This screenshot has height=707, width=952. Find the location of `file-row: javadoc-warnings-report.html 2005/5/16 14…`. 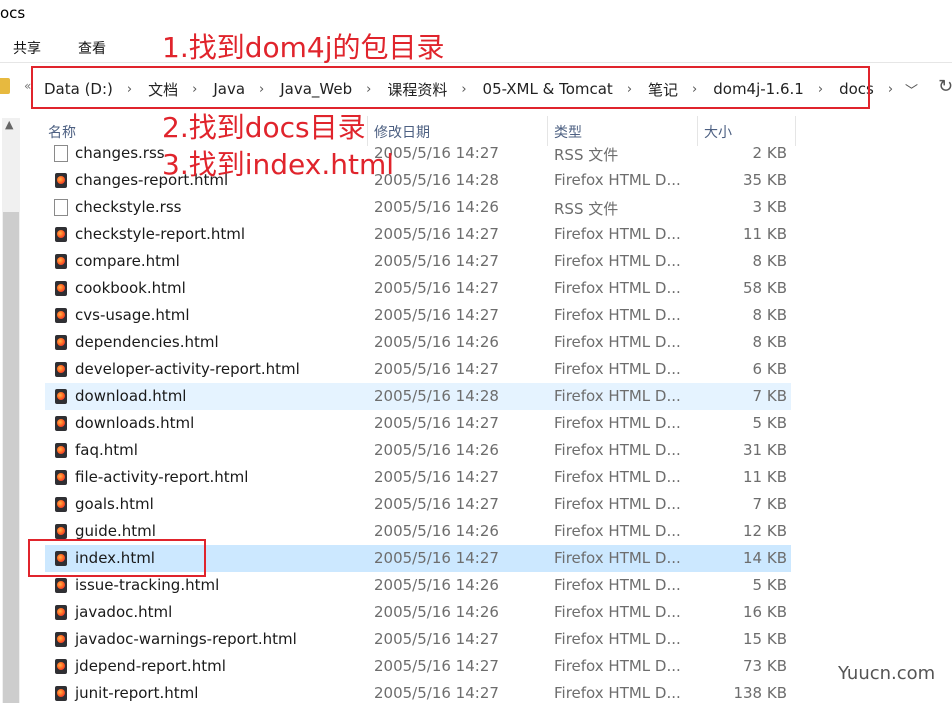

file-row: javadoc-warnings-report.html 2005/5/16 14… is located at coordinates (418, 639).